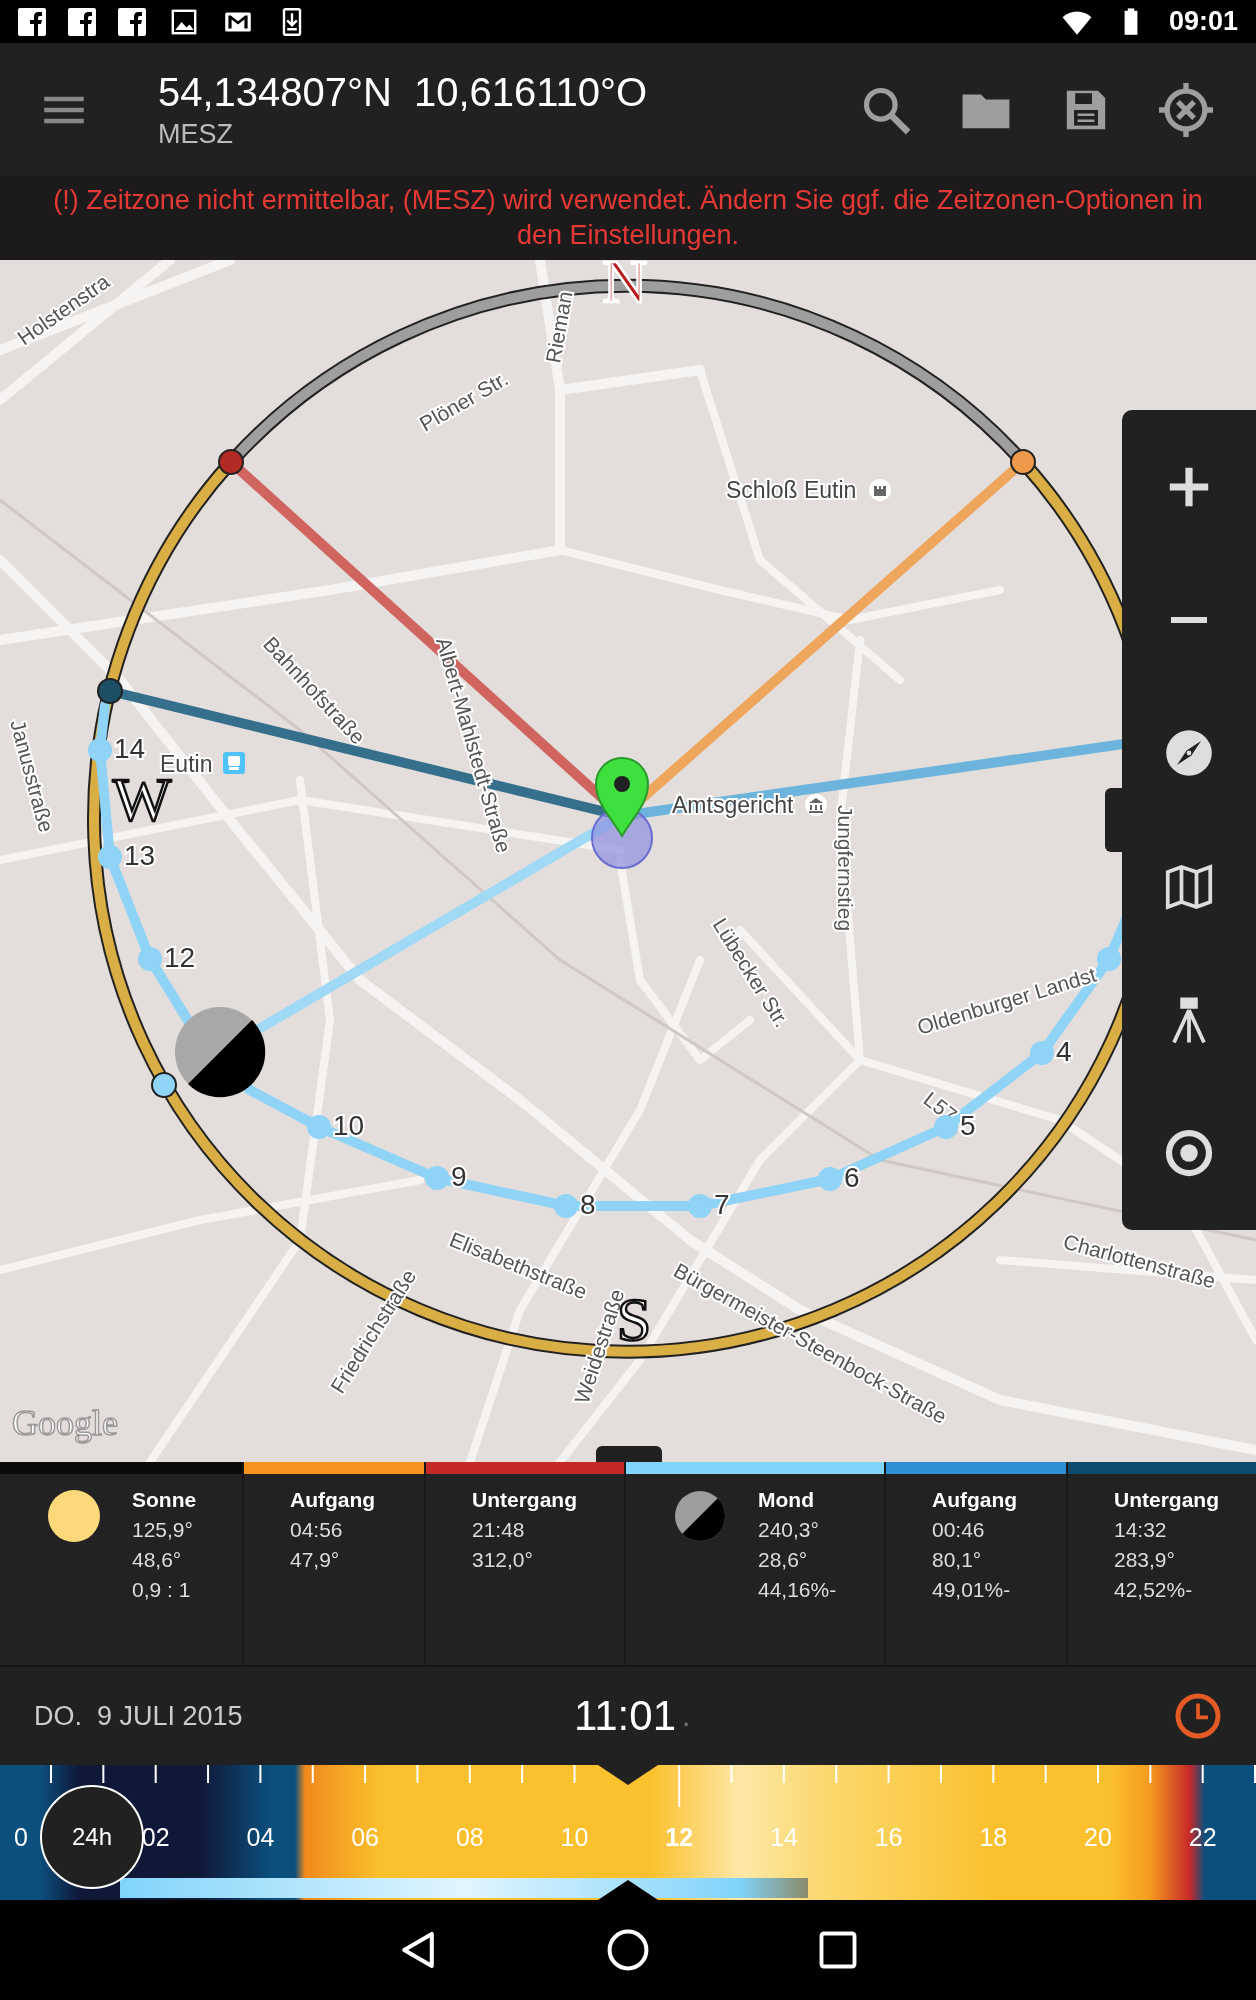  Describe the element at coordinates (797, 1590) in the screenshot. I see `value-text: 44,16%-` at that location.